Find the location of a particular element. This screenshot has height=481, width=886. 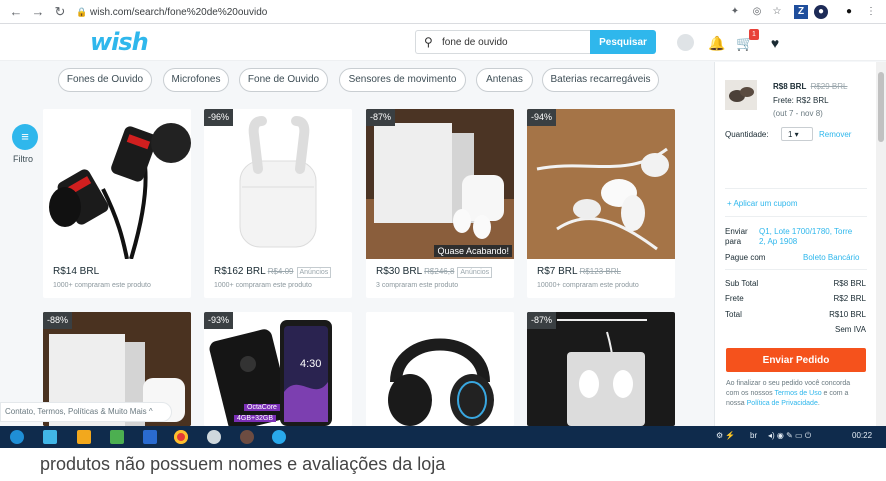

product-image-headphones is located at coordinates (440, 369).